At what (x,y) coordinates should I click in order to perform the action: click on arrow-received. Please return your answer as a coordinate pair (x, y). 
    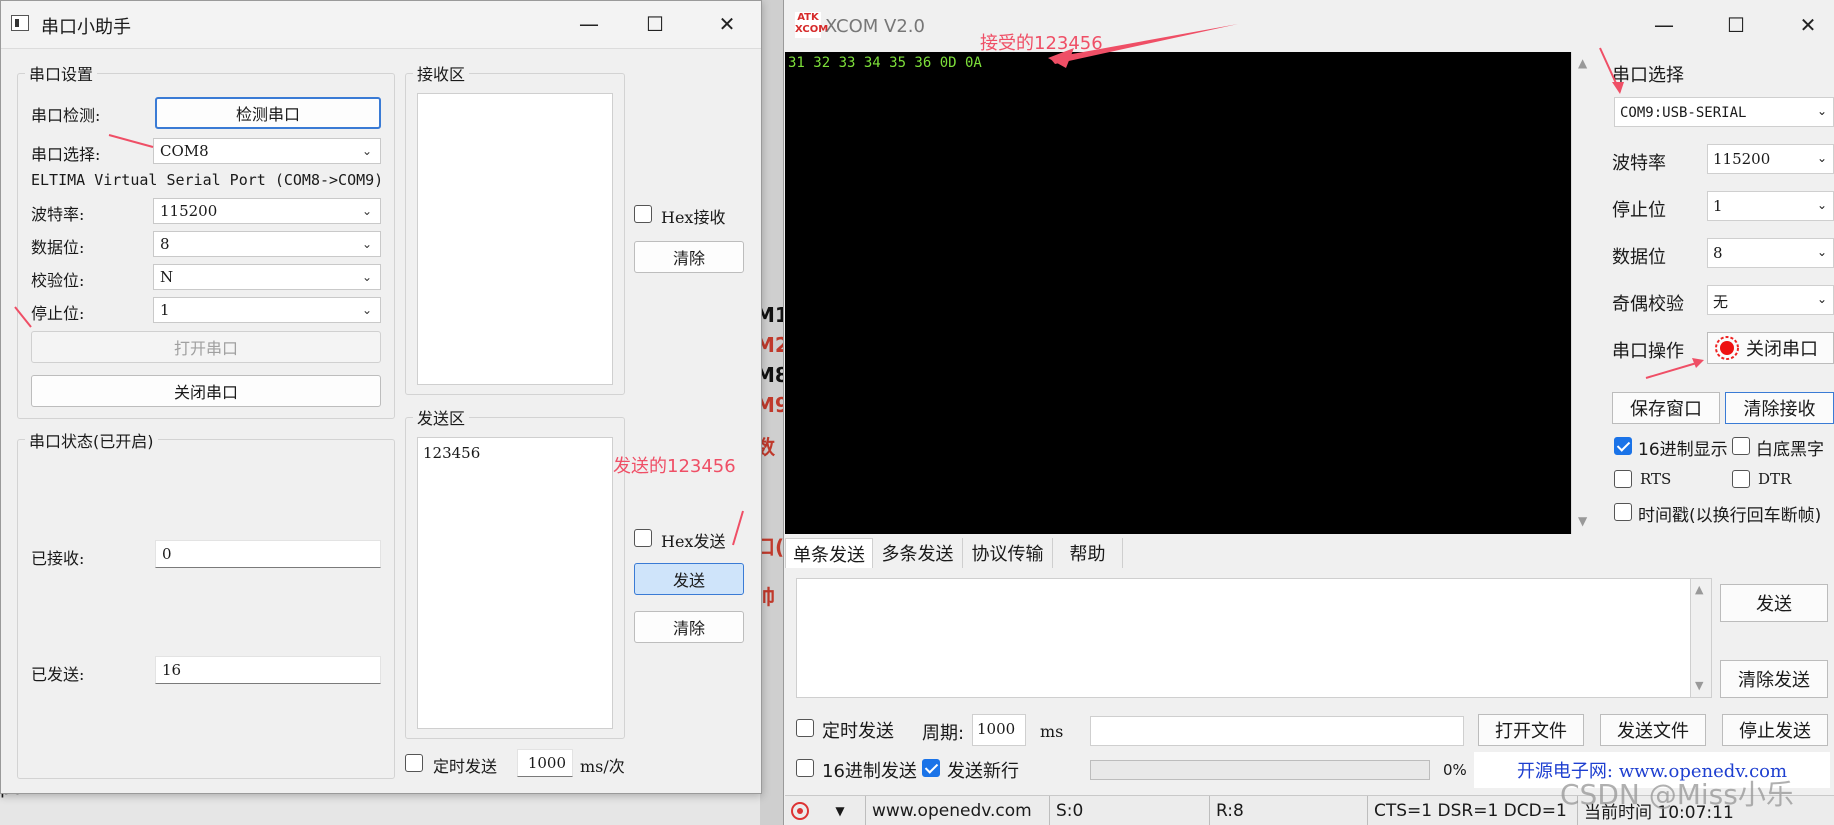
    Looking at the image, I should click on (1144, 44).